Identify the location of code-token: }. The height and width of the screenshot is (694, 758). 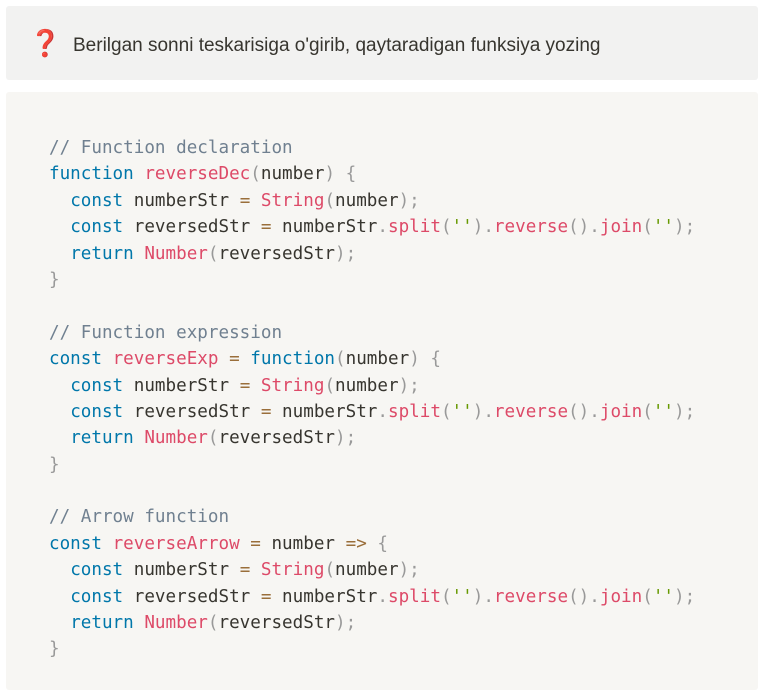
(54, 464).